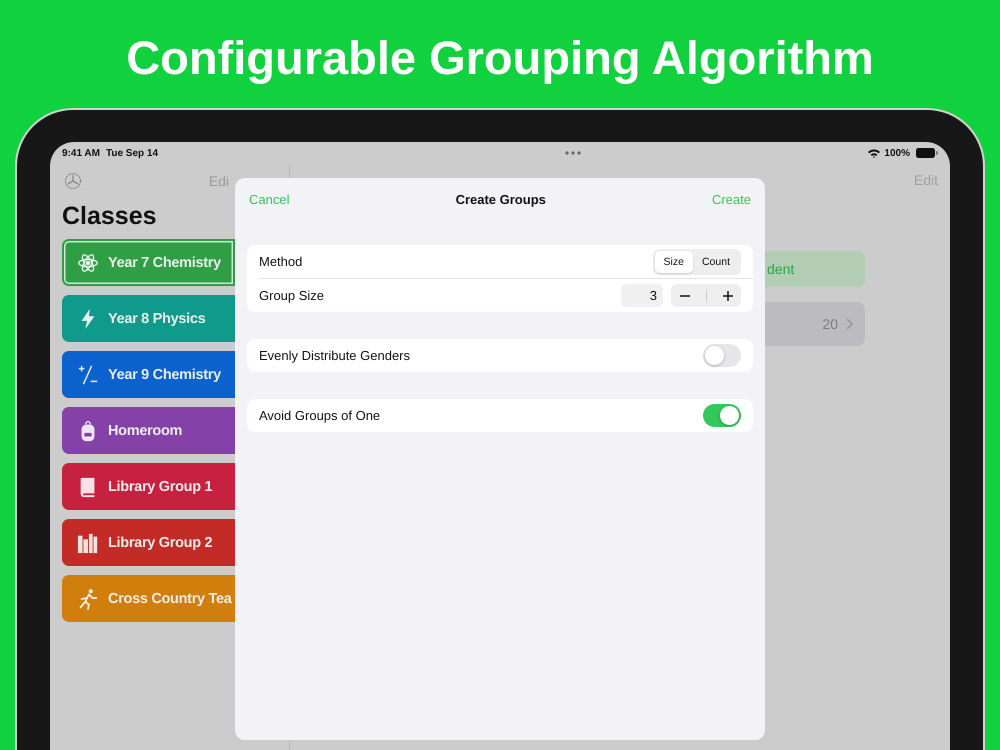  I want to click on row-label: Group Size, so click(291, 295).